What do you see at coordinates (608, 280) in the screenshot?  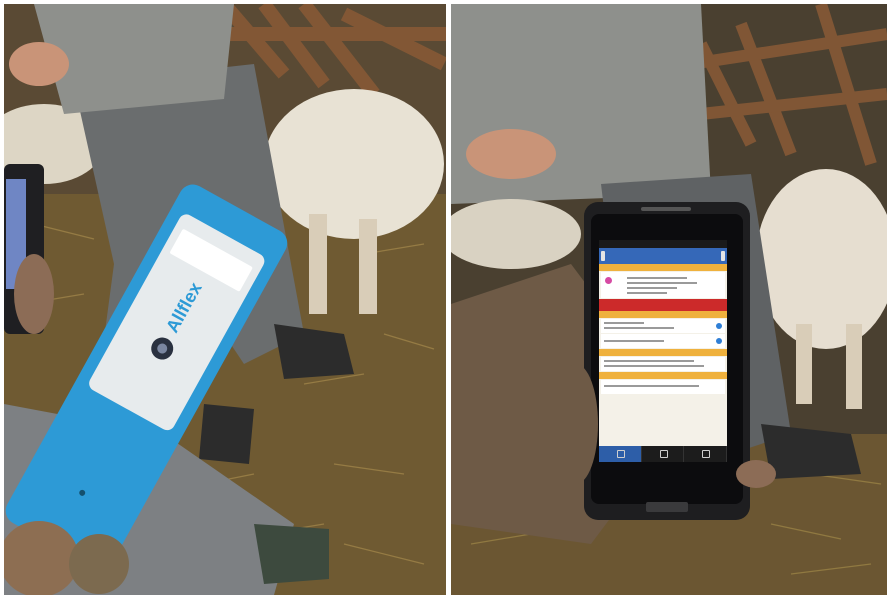 I see `location-pin-icon` at bounding box center [608, 280].